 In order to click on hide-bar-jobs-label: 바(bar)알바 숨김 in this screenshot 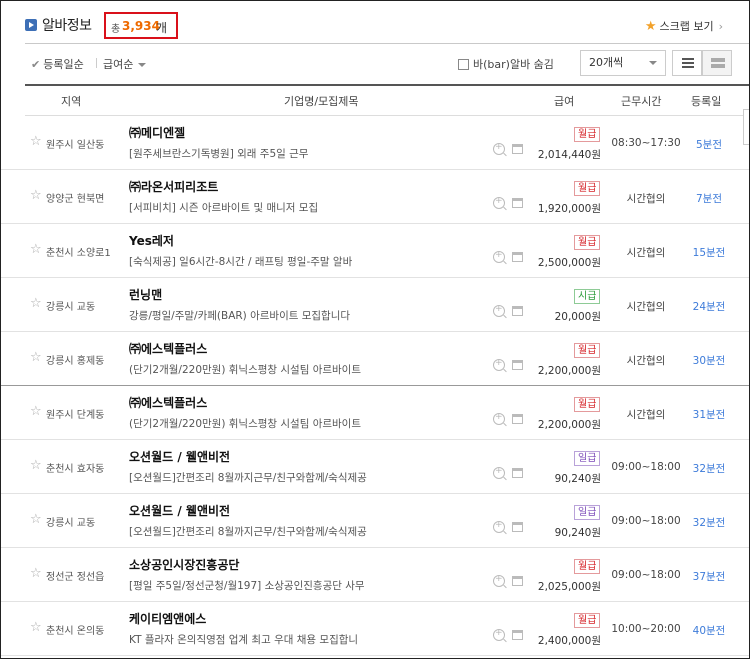, I will do `click(513, 64)`.